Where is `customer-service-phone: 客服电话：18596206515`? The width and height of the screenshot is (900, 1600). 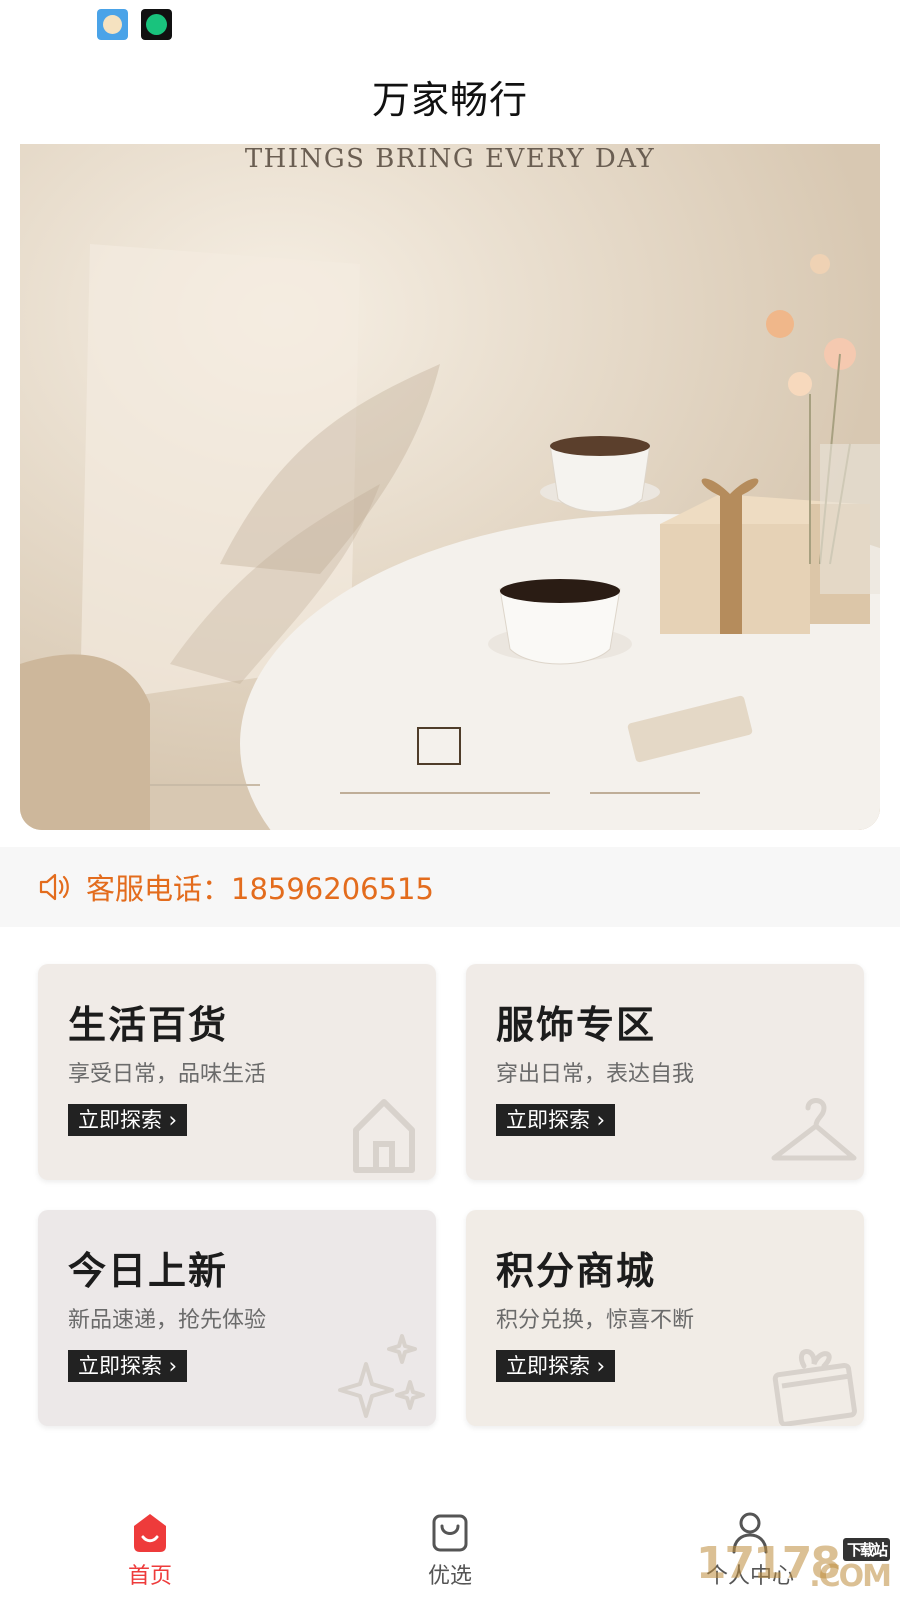 customer-service-phone: 客服电话：18596206515 is located at coordinates (260, 889).